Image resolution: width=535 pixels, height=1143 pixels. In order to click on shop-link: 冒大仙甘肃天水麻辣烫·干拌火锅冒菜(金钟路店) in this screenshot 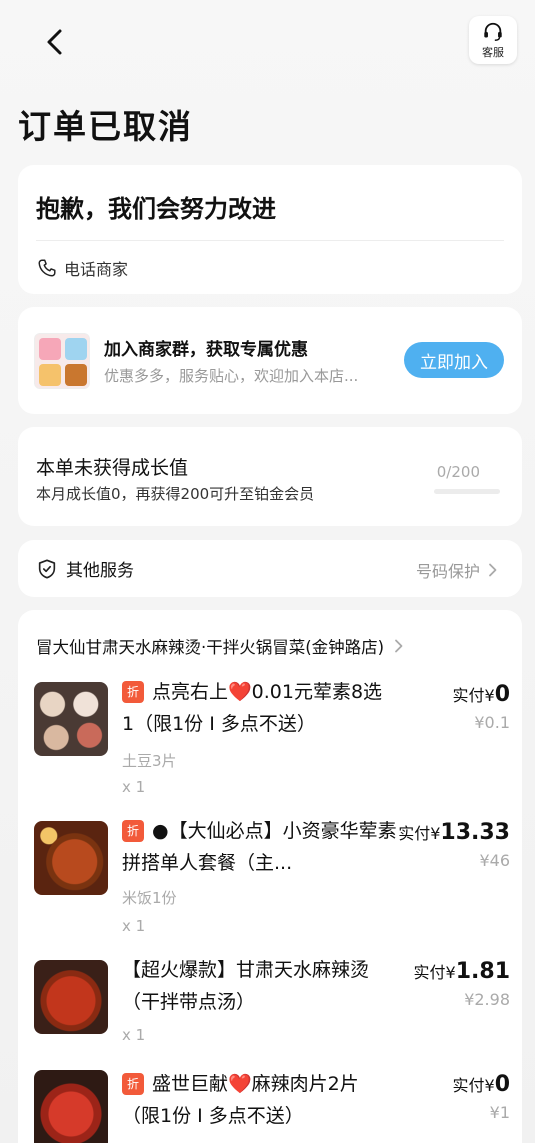, I will do `click(221, 646)`.